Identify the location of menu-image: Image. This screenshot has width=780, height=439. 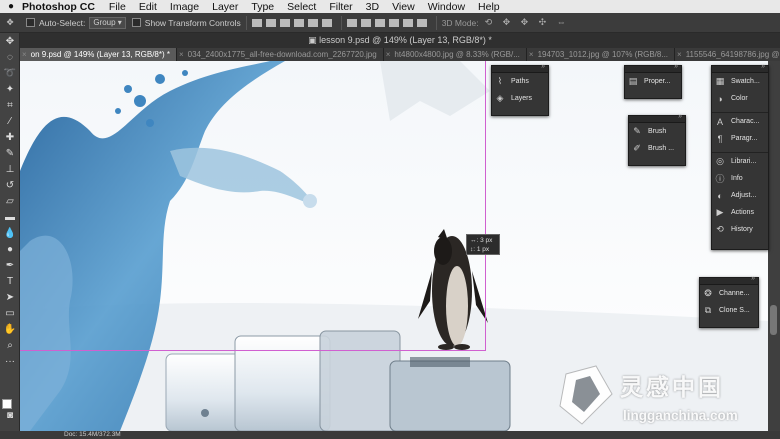
(184, 7).